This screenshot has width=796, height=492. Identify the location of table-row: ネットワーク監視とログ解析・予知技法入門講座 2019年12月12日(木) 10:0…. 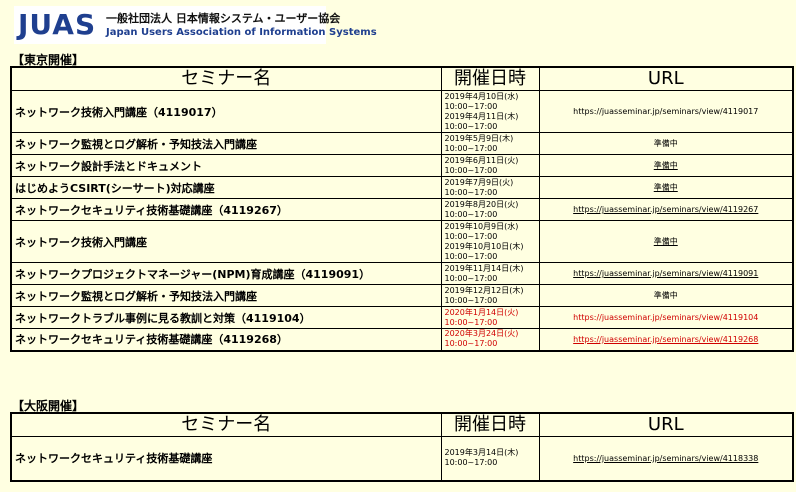
(402, 295).